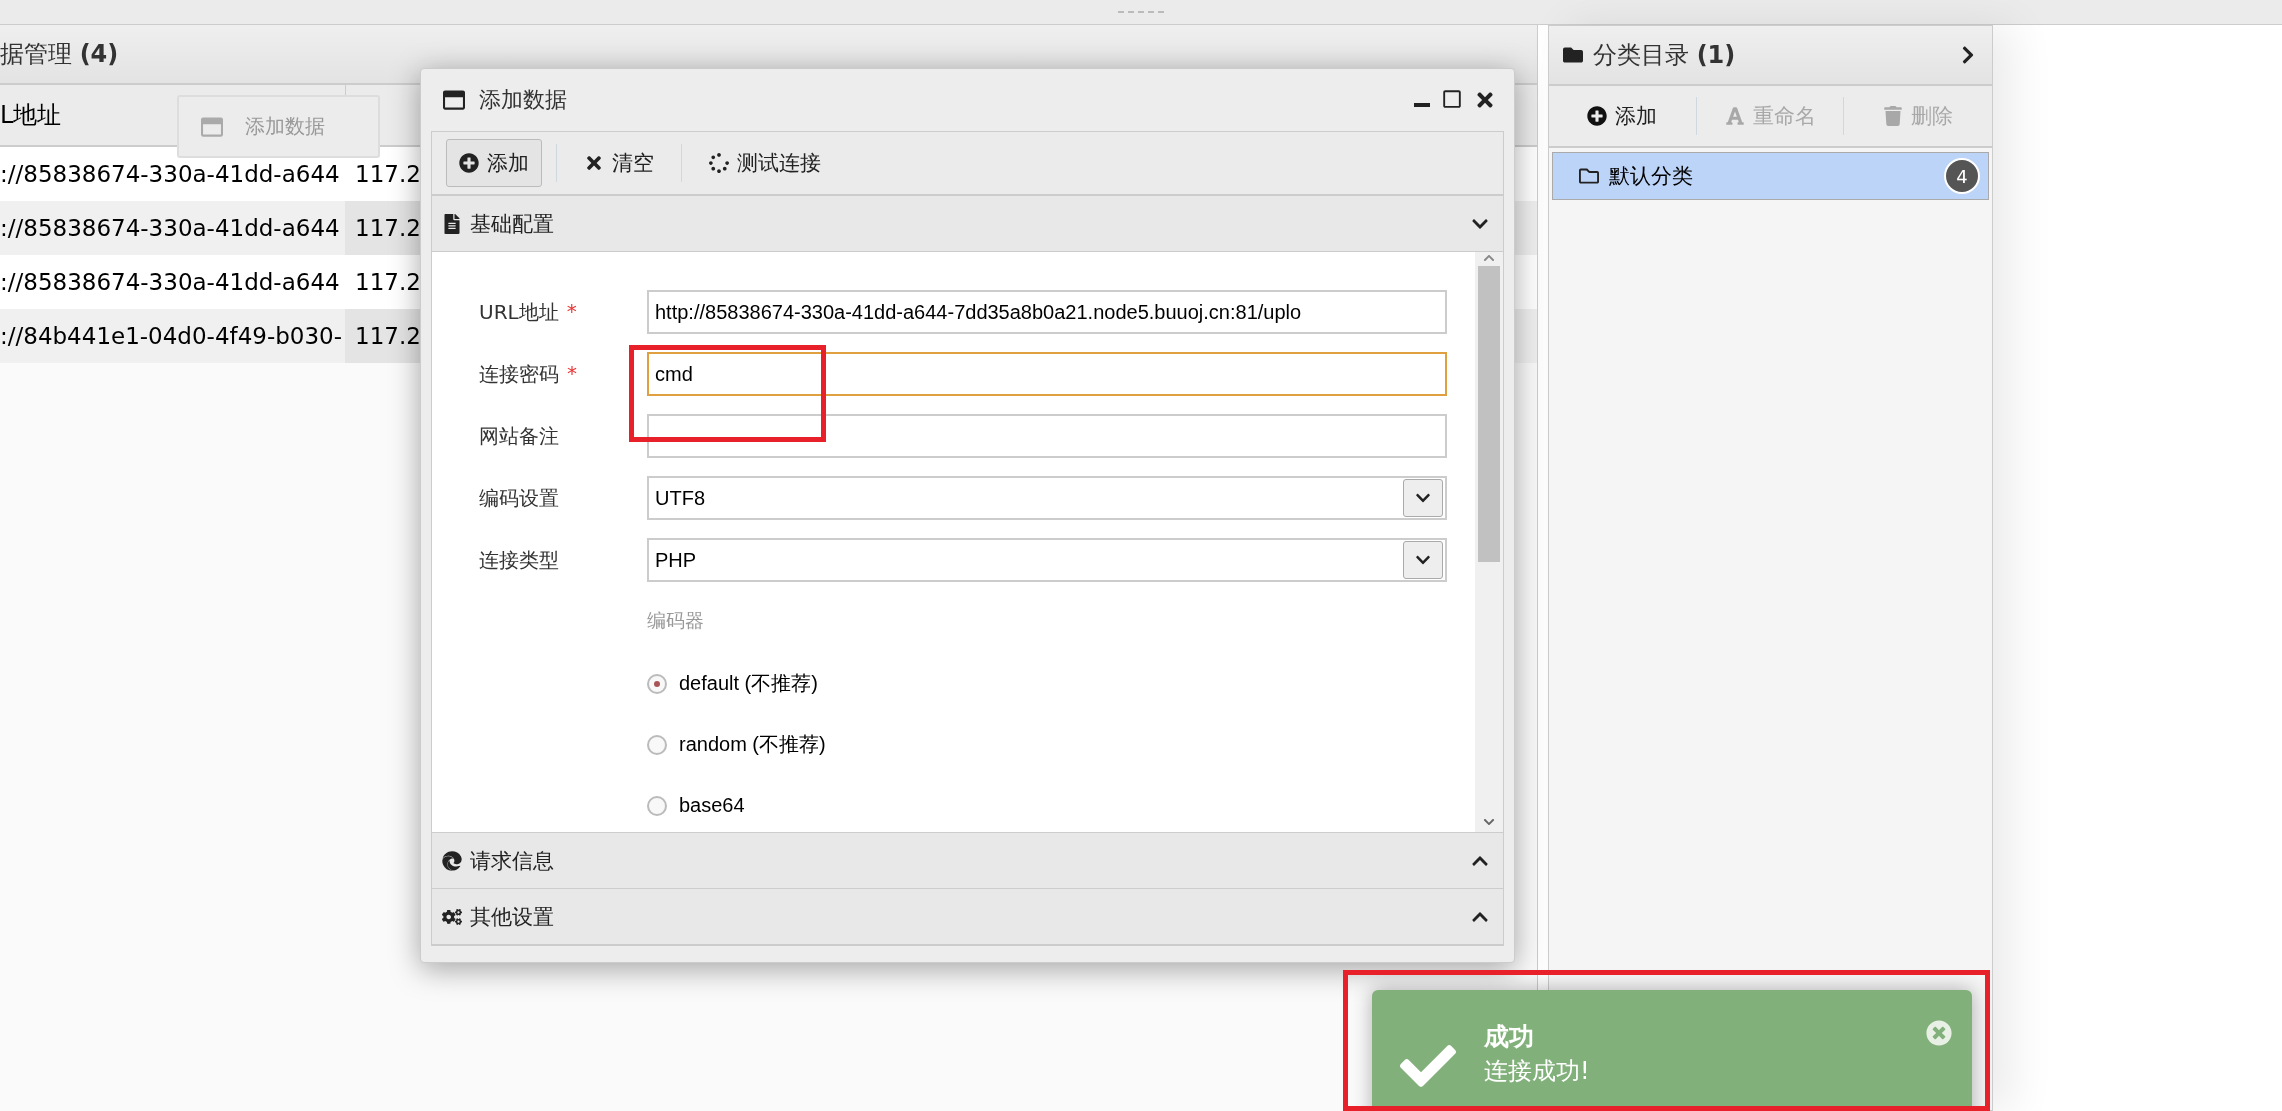  What do you see at coordinates (752, 744) in the screenshot?
I see `radio-label: random (不推荐)` at bounding box center [752, 744].